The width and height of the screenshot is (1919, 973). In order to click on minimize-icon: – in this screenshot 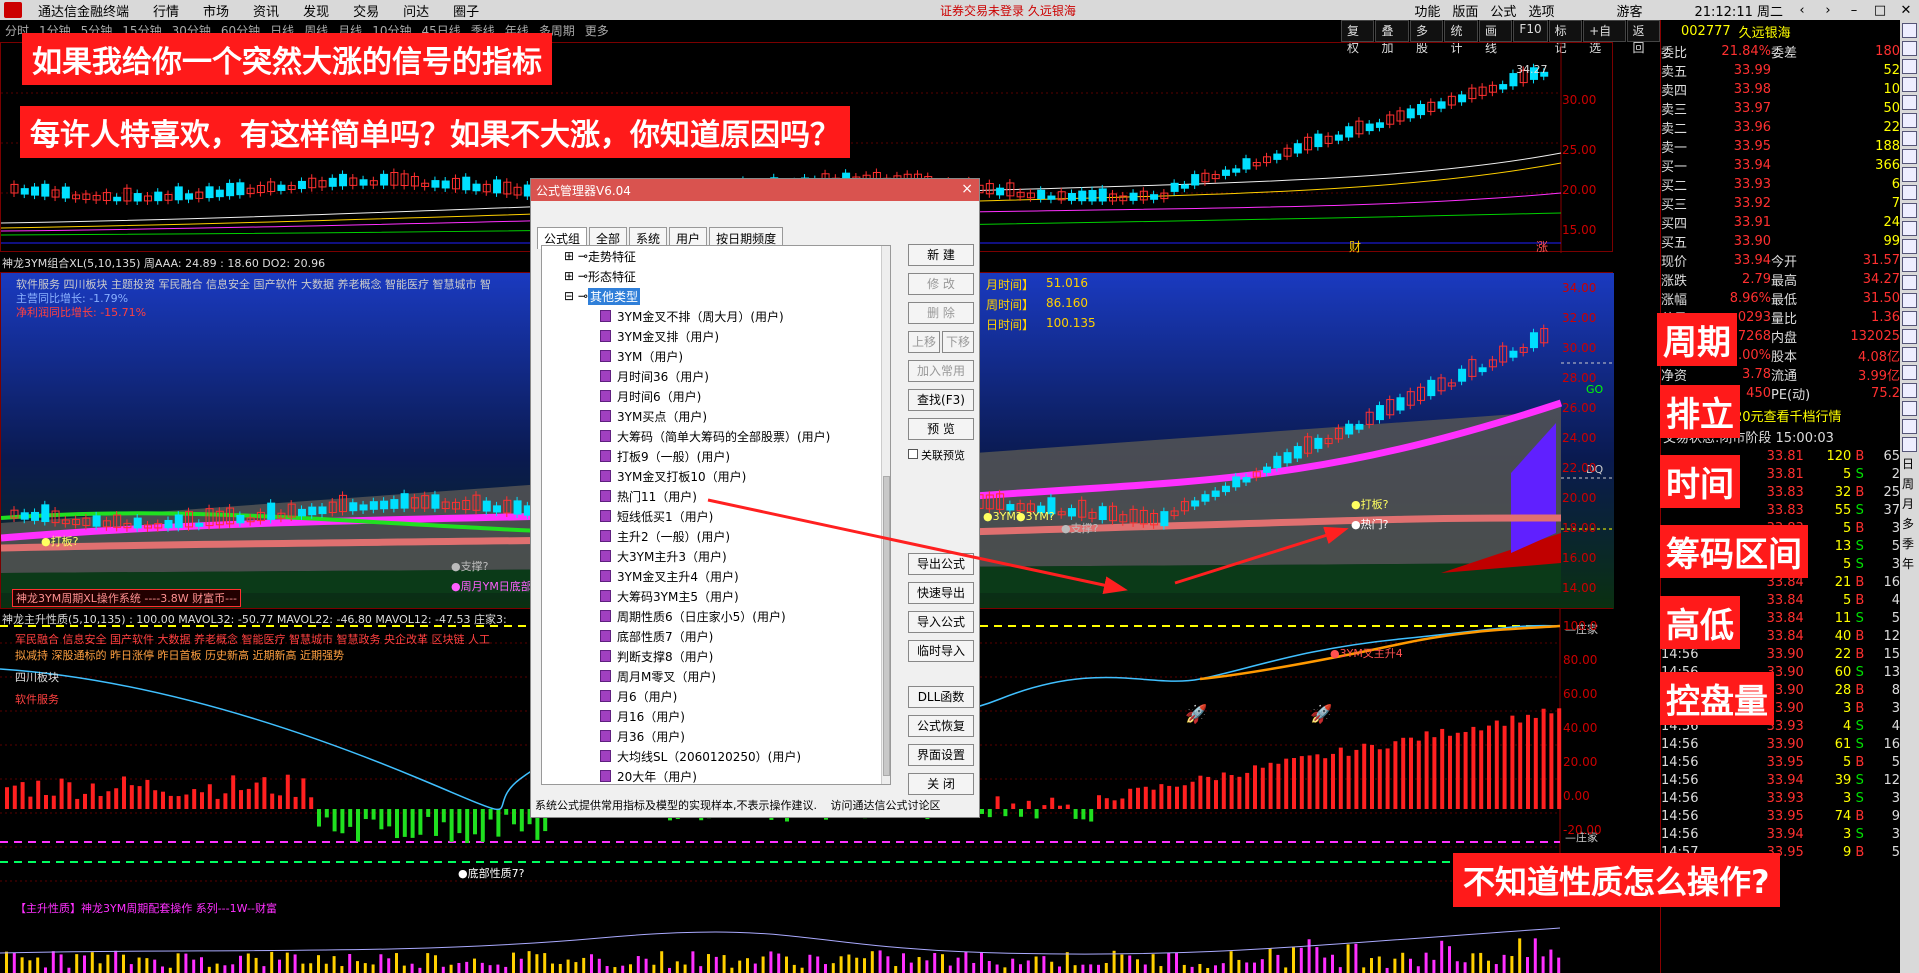, I will do `click(1854, 10)`.